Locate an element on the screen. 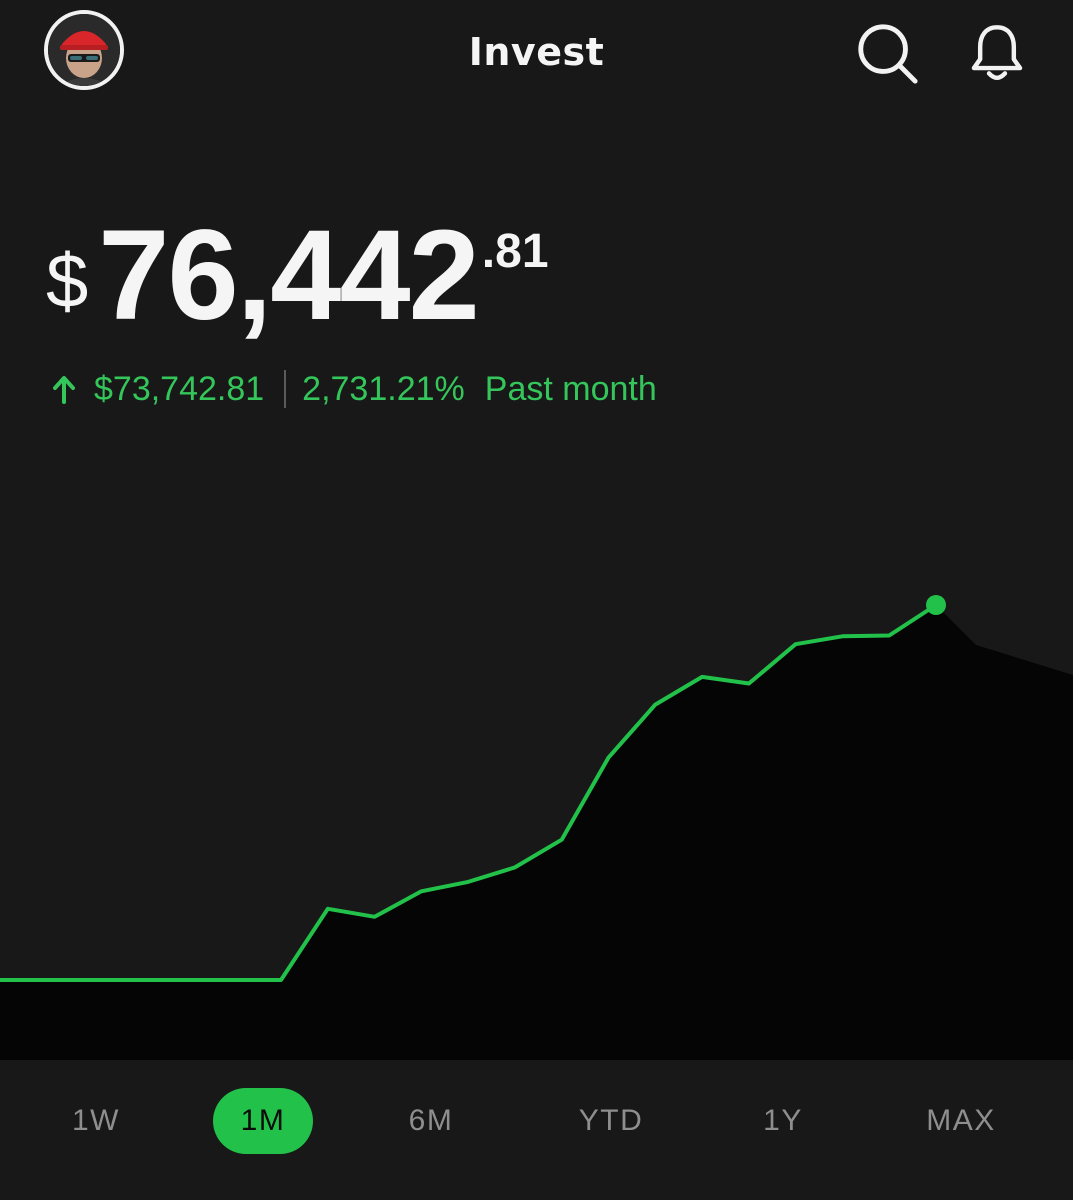 The height and width of the screenshot is (1200, 1073). search-icon is located at coordinates (887, 53).